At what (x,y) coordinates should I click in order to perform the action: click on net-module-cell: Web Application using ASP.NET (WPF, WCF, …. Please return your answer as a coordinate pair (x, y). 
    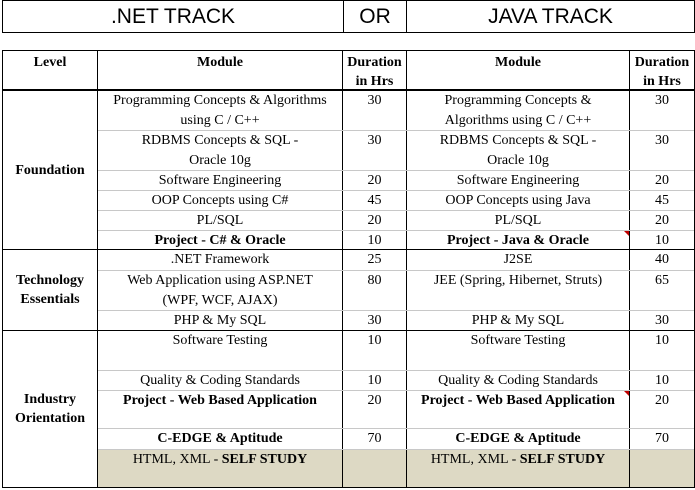
    Looking at the image, I should click on (220, 290).